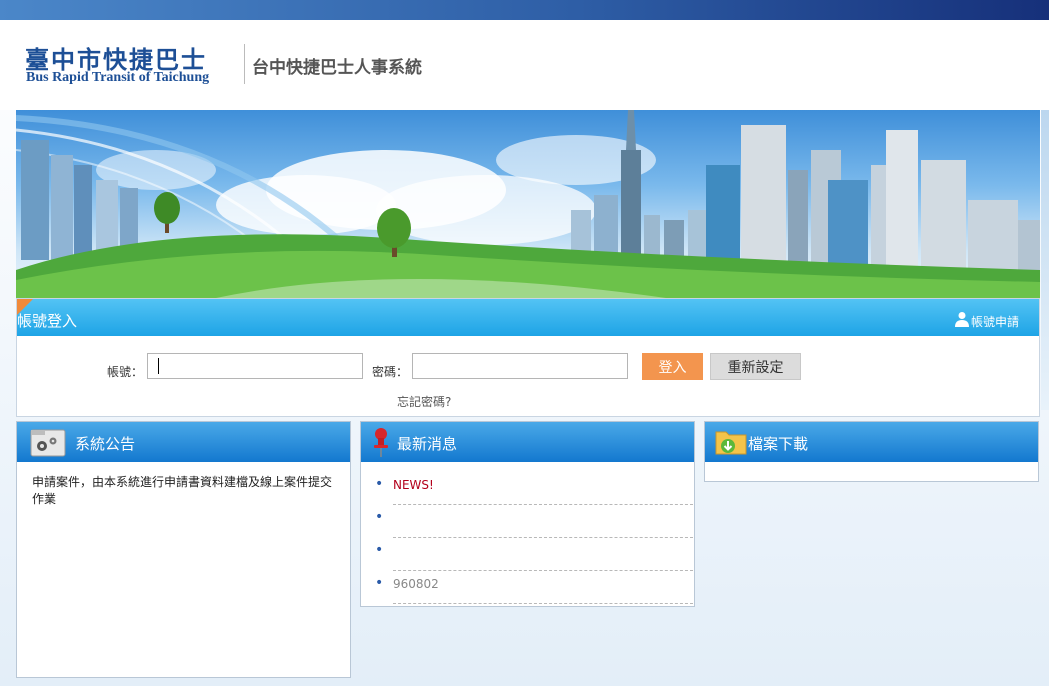 The width and height of the screenshot is (1049, 686). I want to click on text-caret, so click(158, 366).